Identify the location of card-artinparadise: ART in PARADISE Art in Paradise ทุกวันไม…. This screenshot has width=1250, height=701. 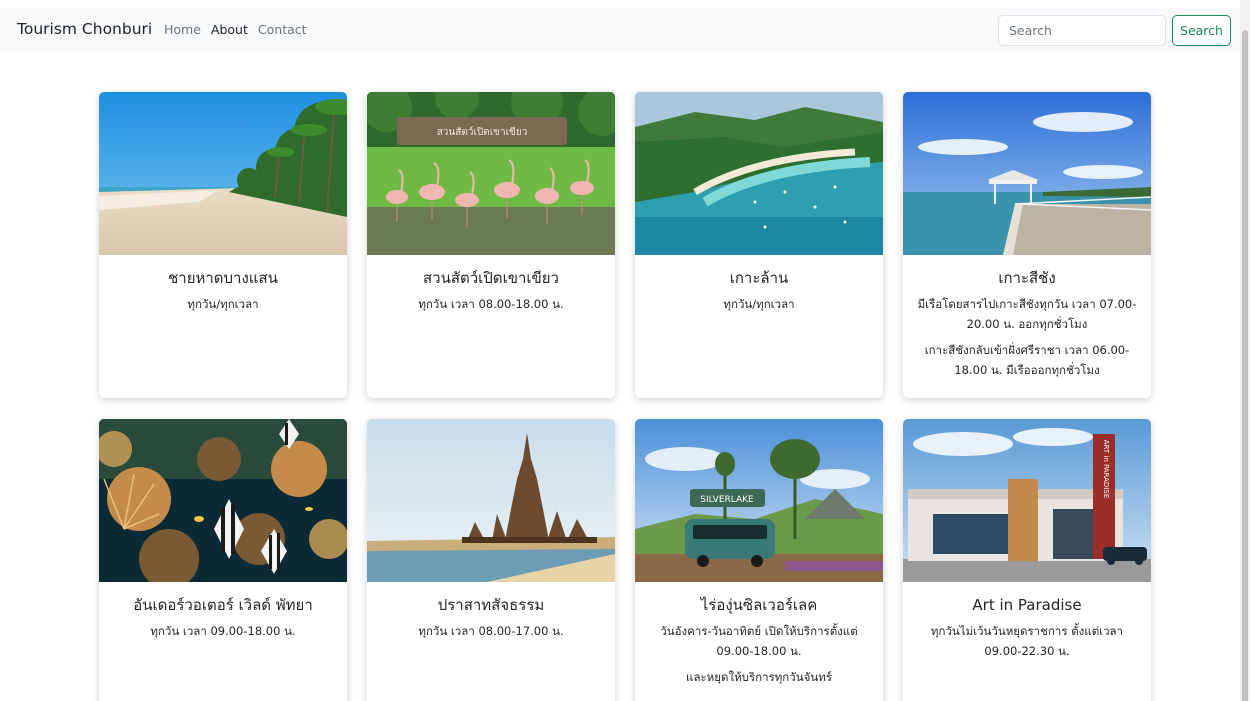
(1027, 560).